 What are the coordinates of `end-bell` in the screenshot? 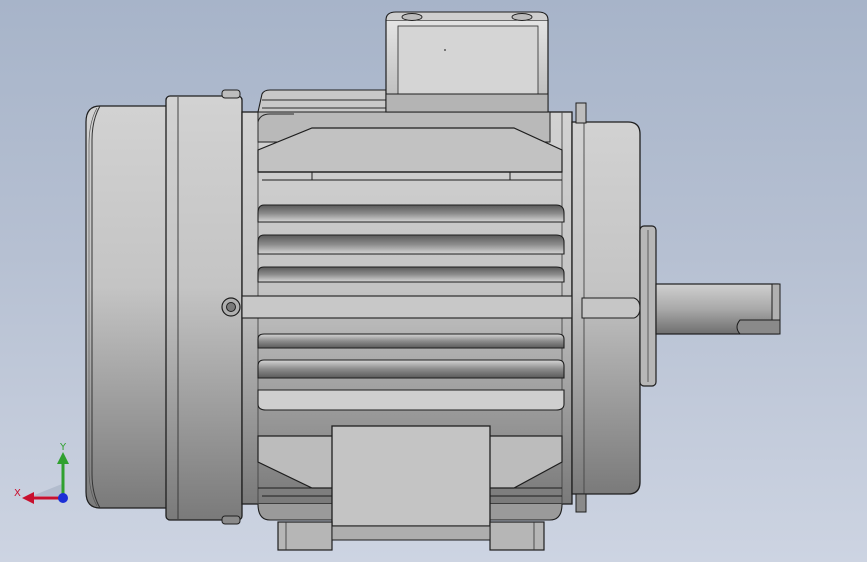 It's located at (204, 307).